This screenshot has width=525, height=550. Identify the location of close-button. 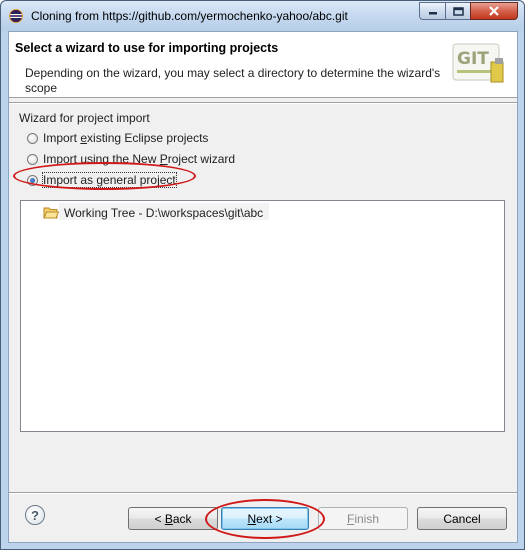
(494, 11).